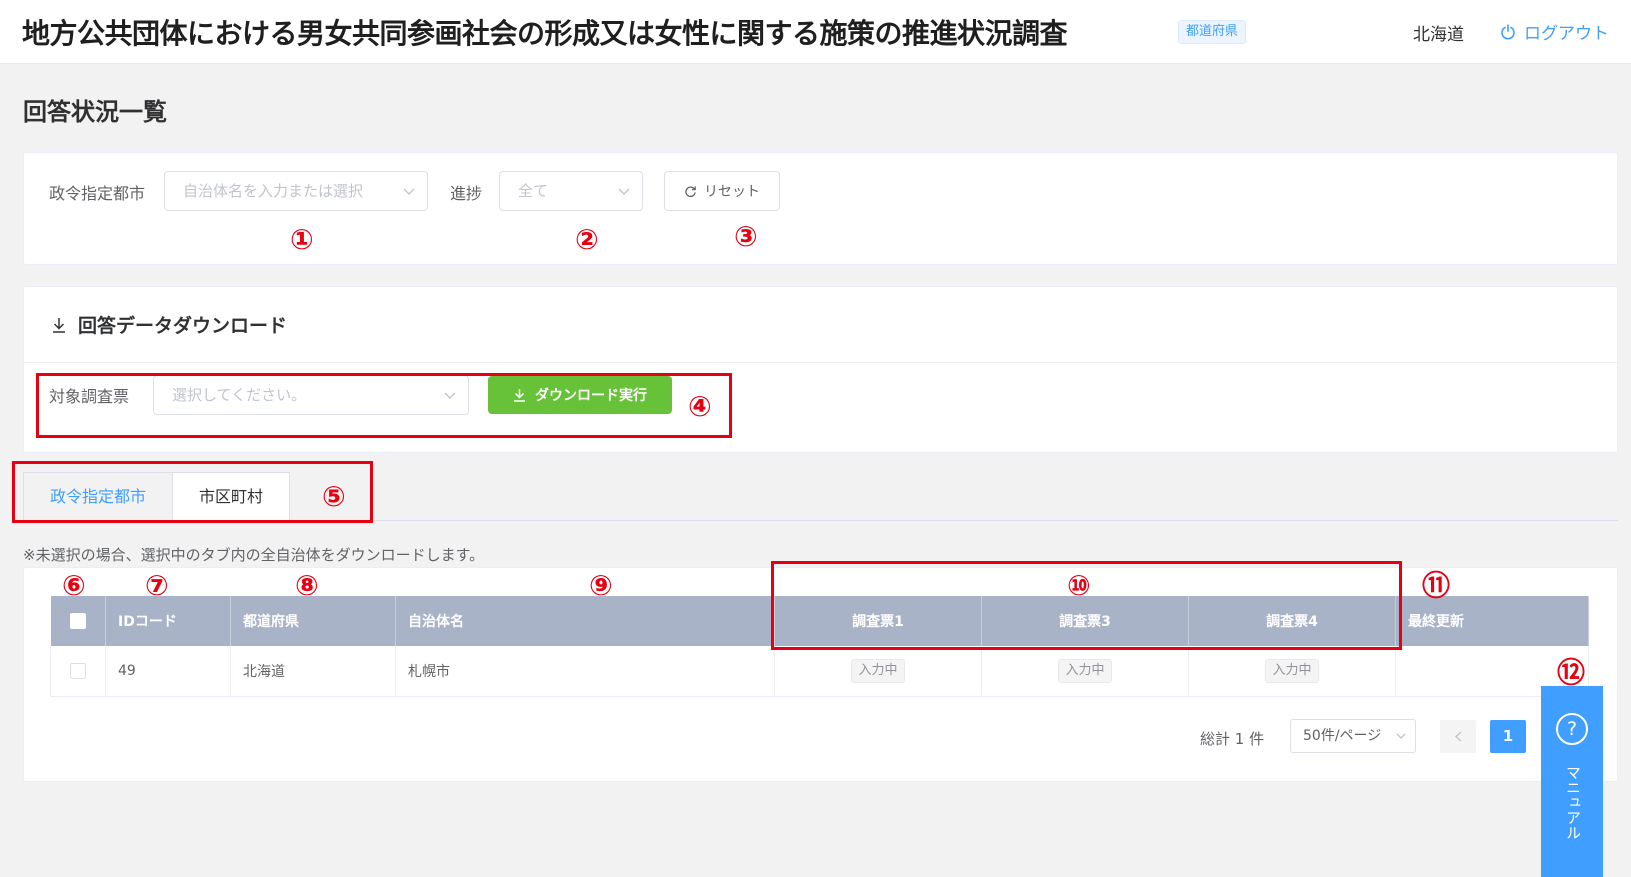 Image resolution: width=1631 pixels, height=877 pixels. I want to click on select-all-cell, so click(78, 621).